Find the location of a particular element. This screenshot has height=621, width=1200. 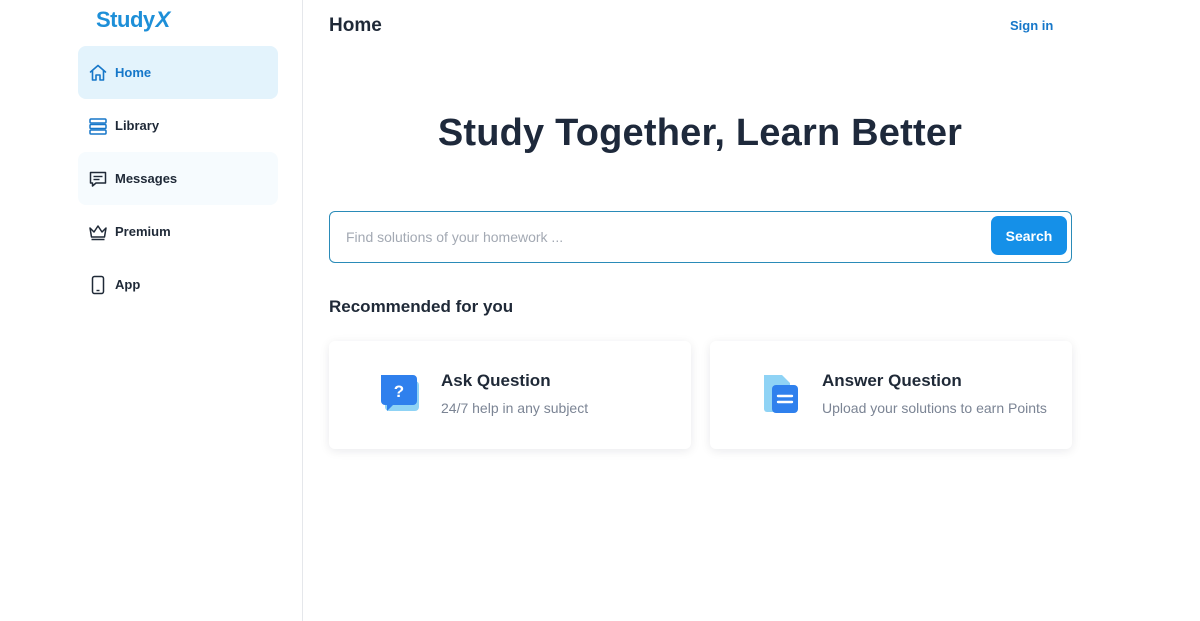

sidebar-item-home: Home is located at coordinates (178, 72).